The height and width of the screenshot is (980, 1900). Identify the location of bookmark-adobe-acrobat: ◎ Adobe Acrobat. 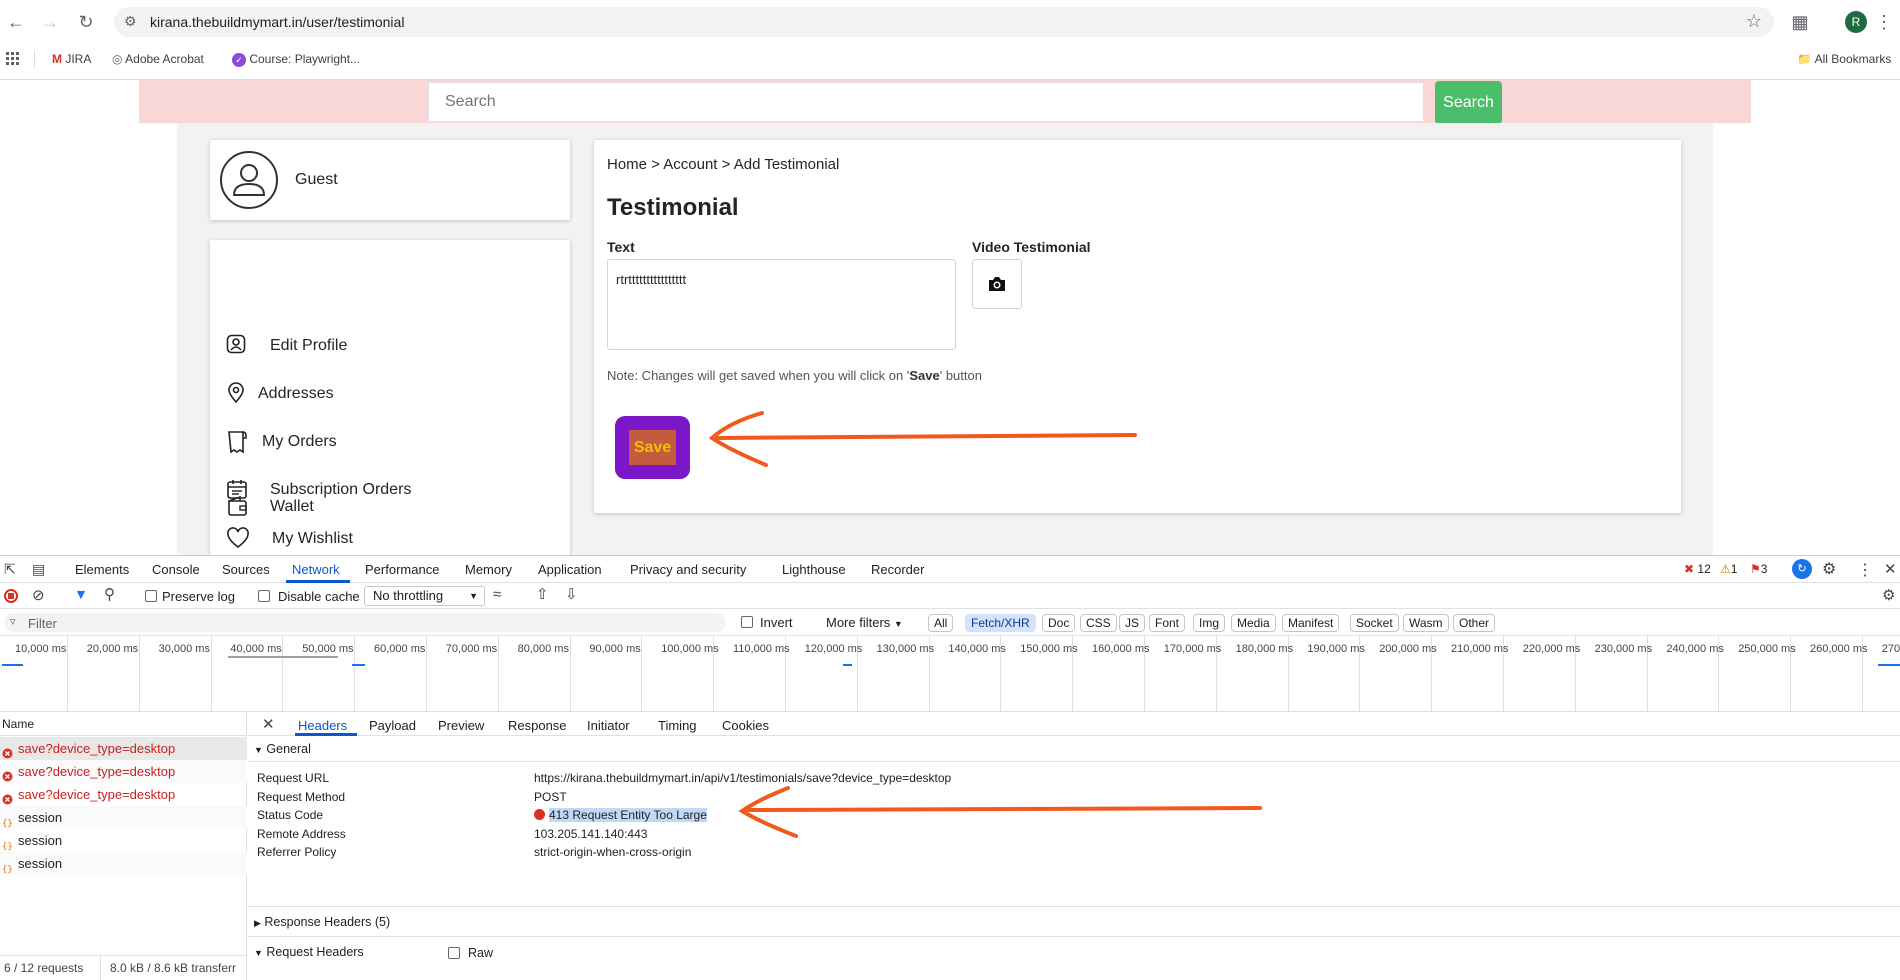
(158, 59).